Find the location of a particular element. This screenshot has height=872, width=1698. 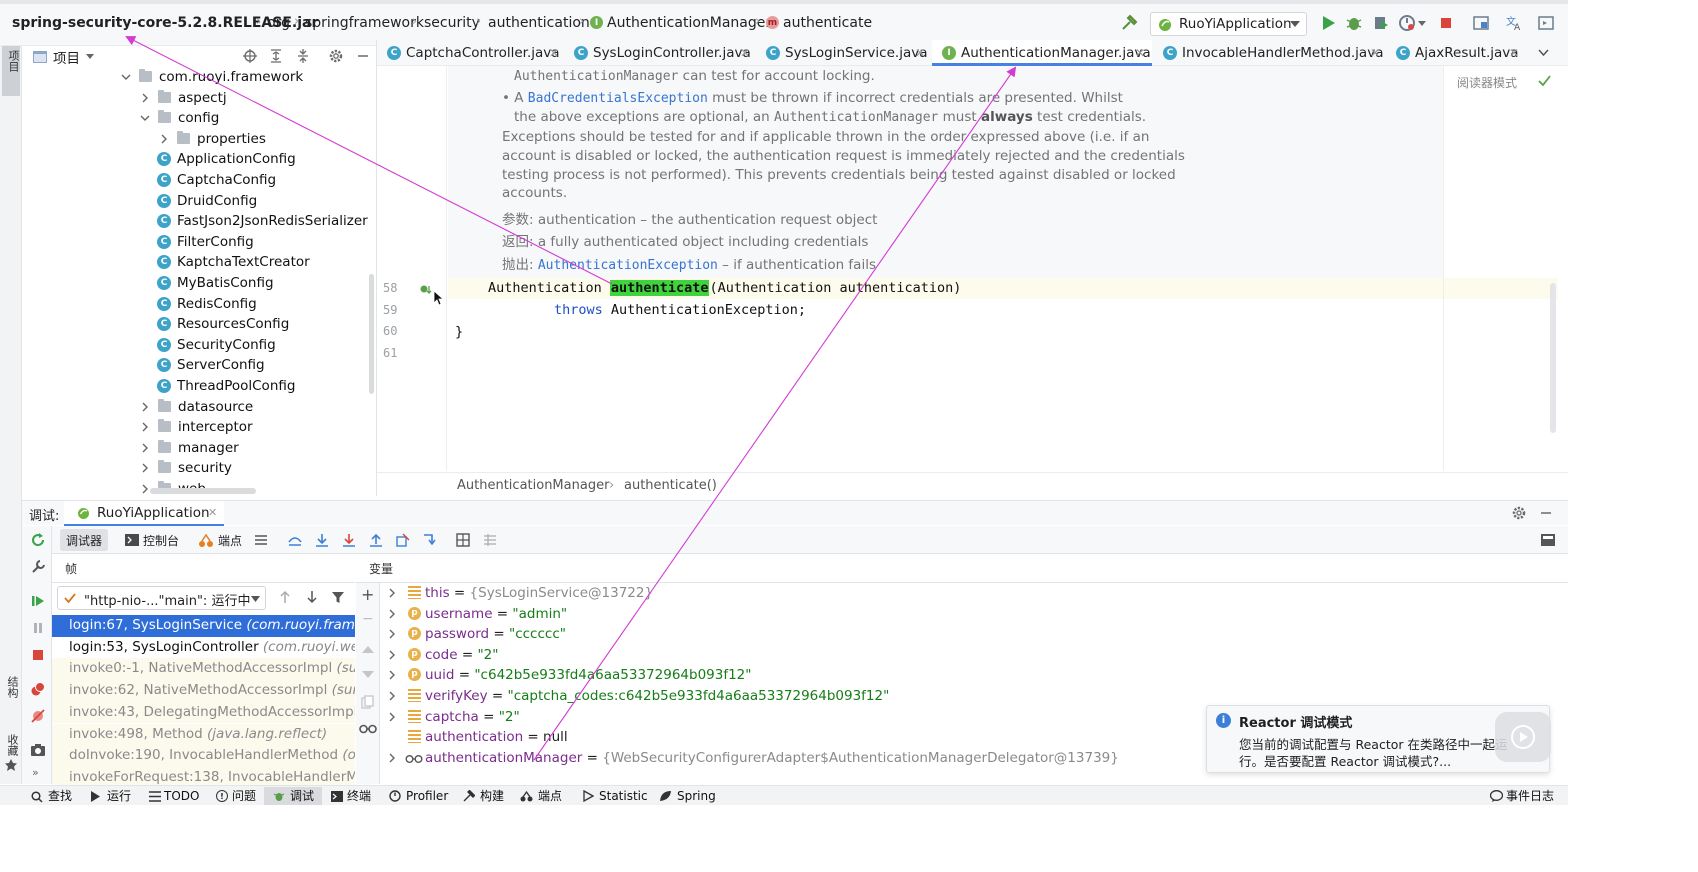

implemented-marker-icon is located at coordinates (426, 289).